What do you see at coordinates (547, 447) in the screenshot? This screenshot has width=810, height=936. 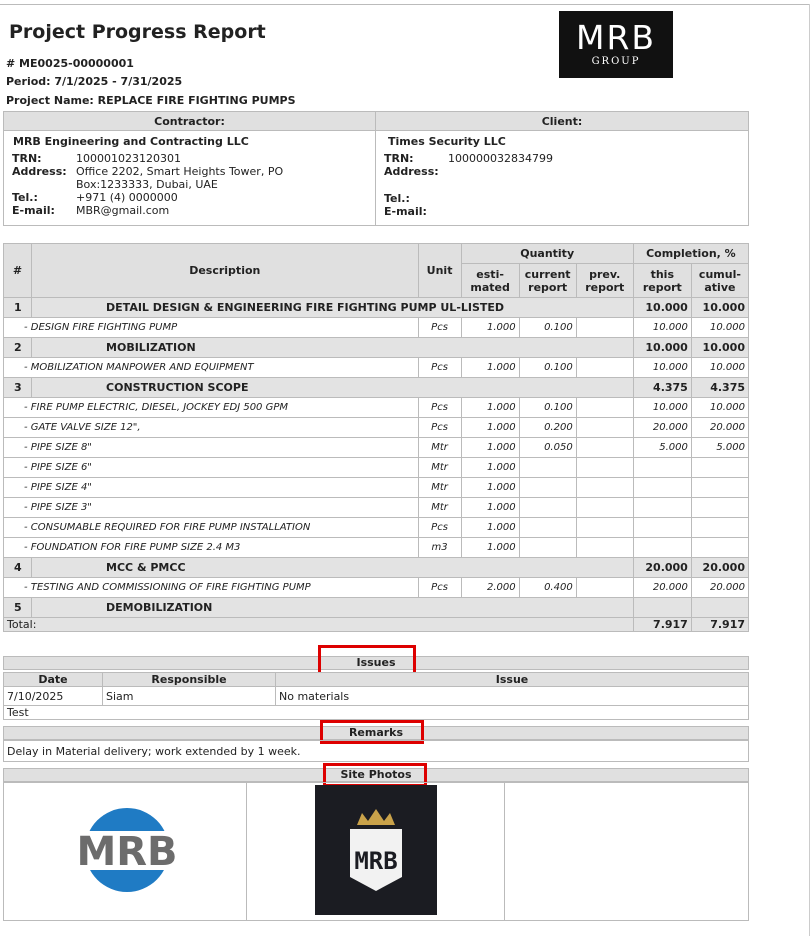 I see `item-current: 0.050` at bounding box center [547, 447].